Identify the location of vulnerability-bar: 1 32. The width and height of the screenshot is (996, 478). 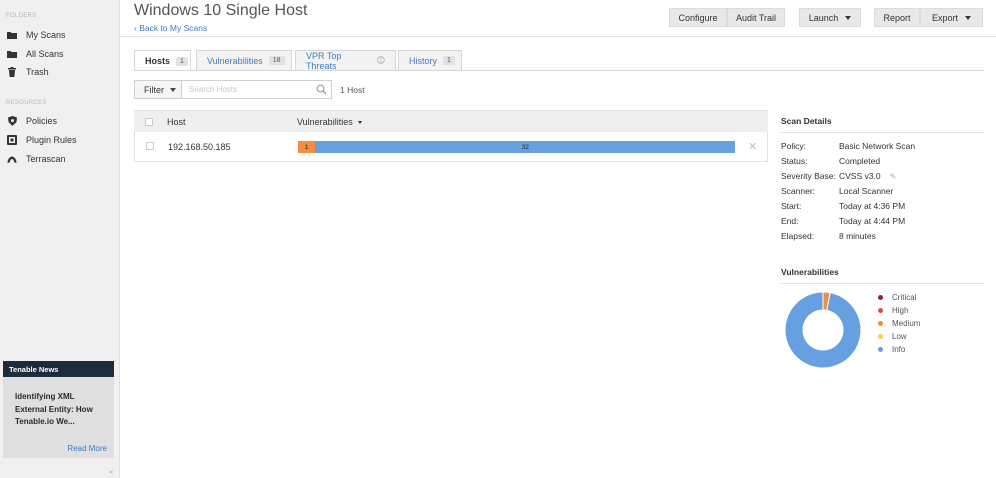
(516, 147).